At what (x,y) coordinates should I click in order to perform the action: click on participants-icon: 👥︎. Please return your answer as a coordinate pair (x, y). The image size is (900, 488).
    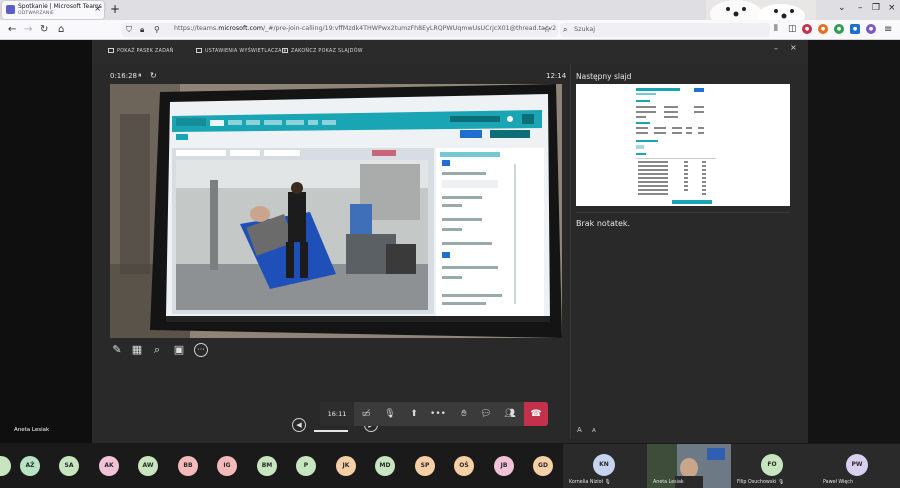
    Looking at the image, I should click on (510, 414).